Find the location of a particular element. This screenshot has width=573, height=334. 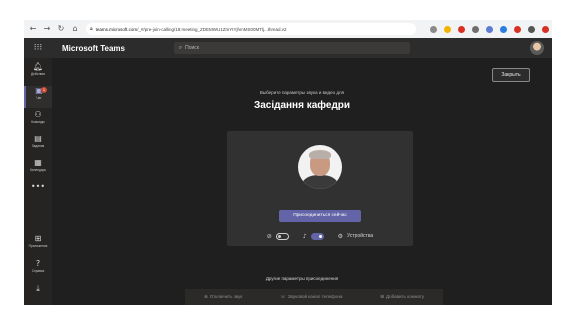

settings-icon: ⚙ is located at coordinates (340, 236).